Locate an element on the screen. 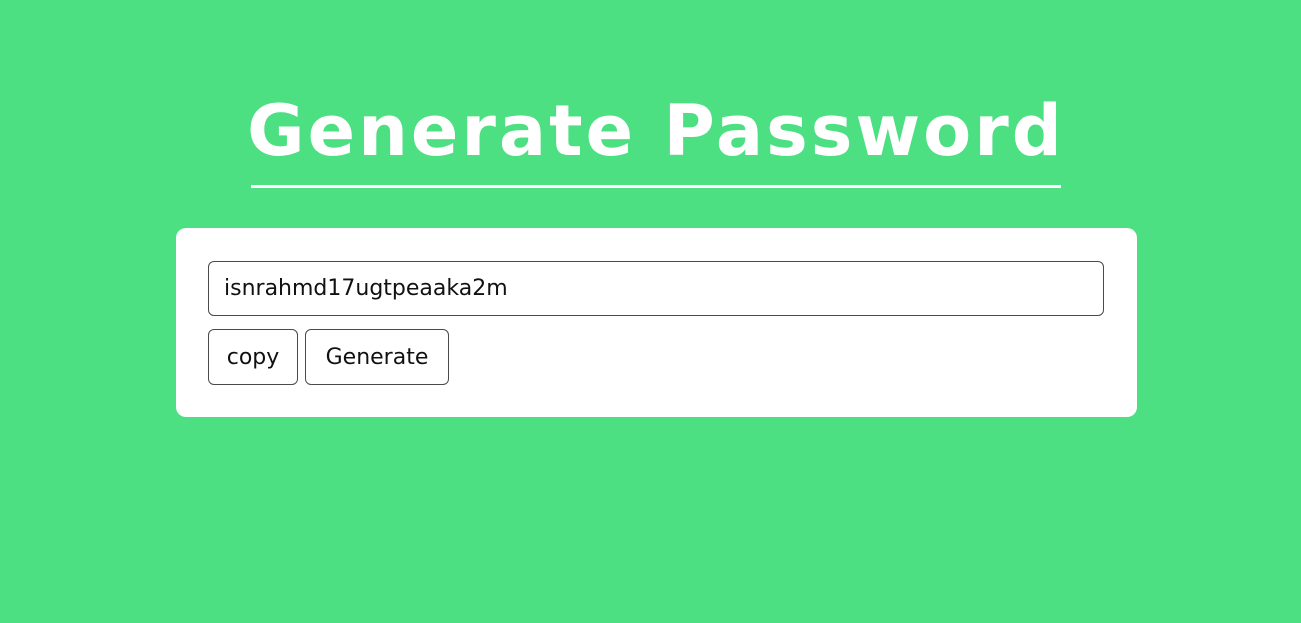  copy-button: copy is located at coordinates (253, 357).